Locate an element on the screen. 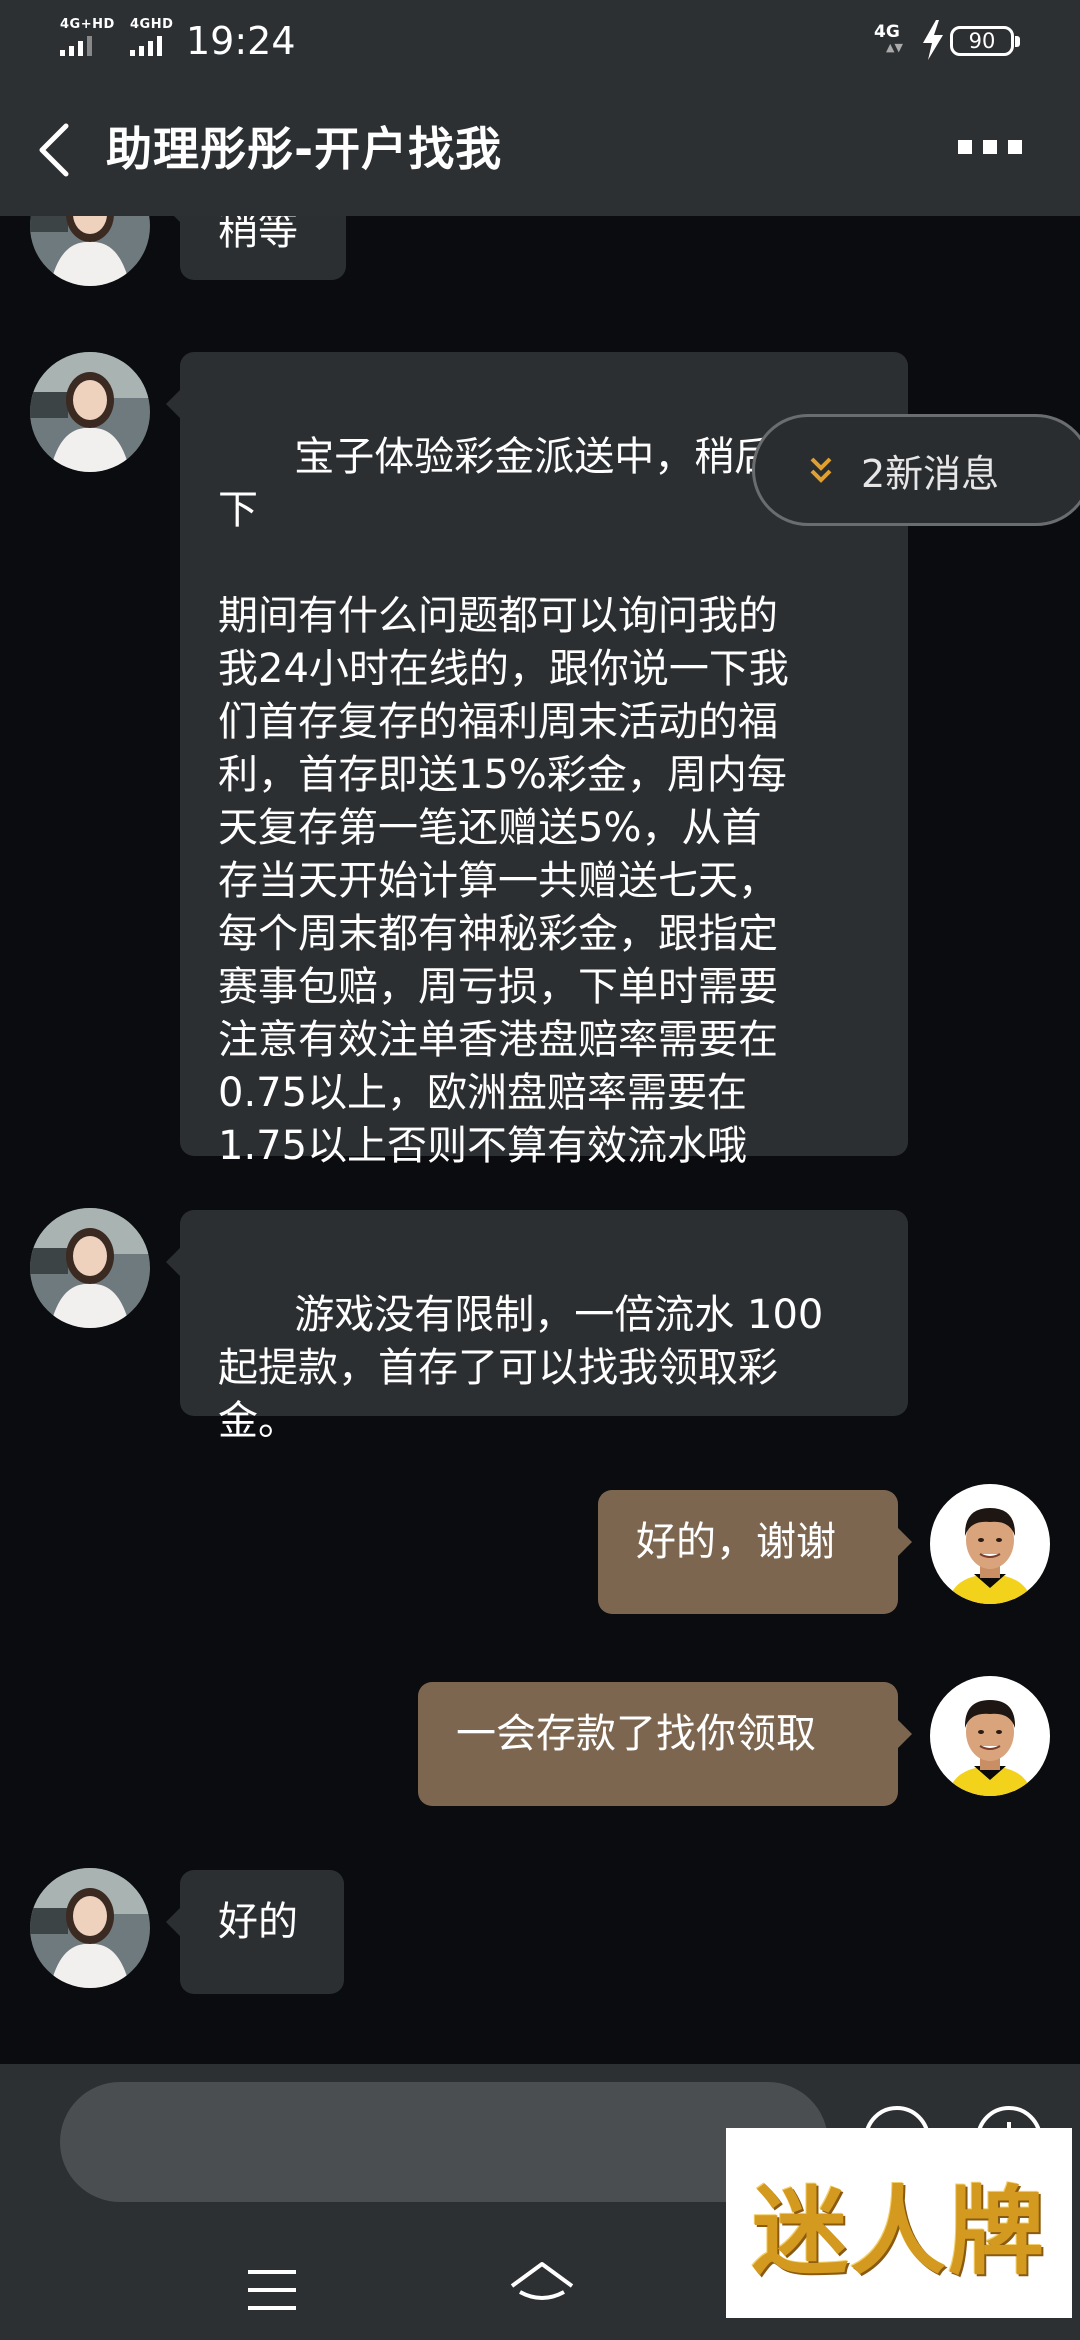  watermark-logo: 迷人牌 is located at coordinates (899, 2223).